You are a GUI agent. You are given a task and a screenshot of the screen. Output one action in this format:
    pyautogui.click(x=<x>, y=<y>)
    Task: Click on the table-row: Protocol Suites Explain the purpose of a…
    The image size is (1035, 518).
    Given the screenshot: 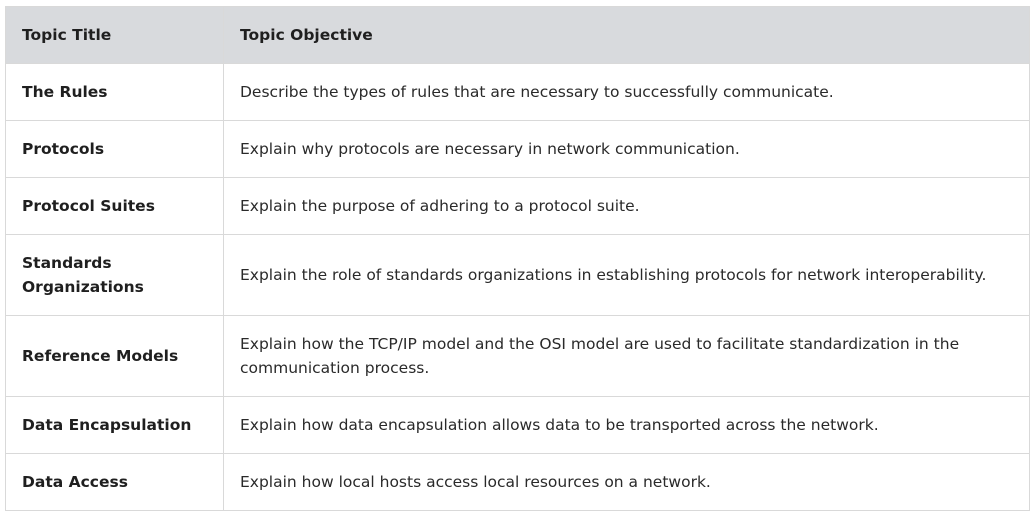 What is the action you would take?
    pyautogui.click(x=517, y=206)
    